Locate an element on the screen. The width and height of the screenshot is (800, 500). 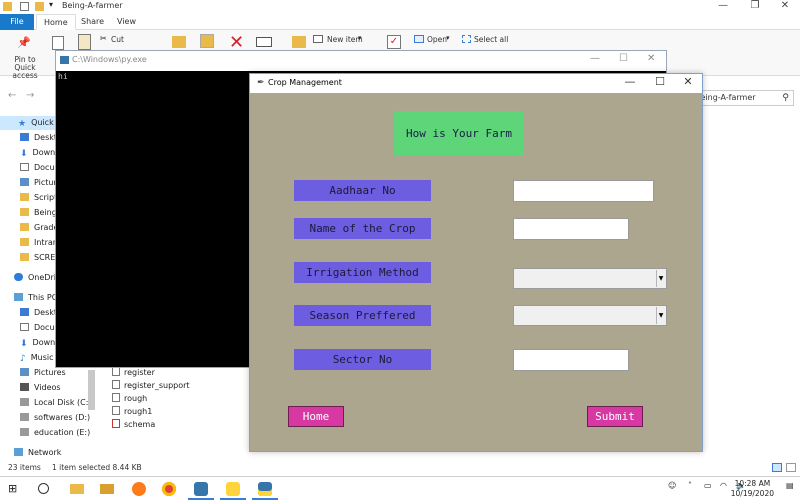
submit-button: Submit is located at coordinates (615, 416).